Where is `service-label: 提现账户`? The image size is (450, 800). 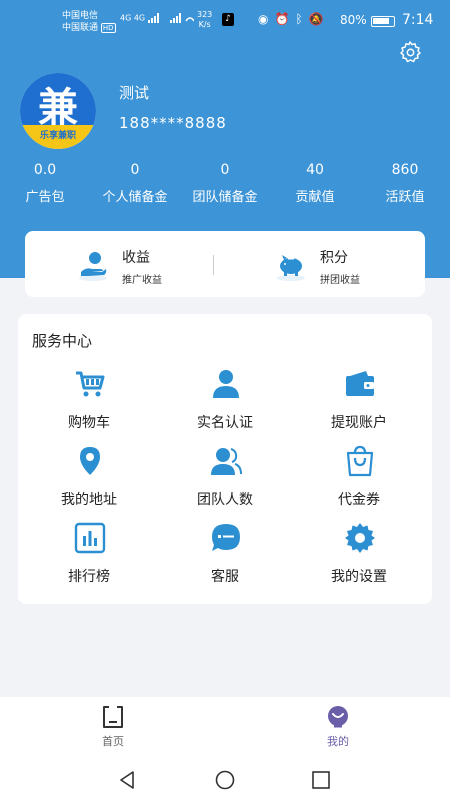
service-label: 提现账户 is located at coordinates (359, 423).